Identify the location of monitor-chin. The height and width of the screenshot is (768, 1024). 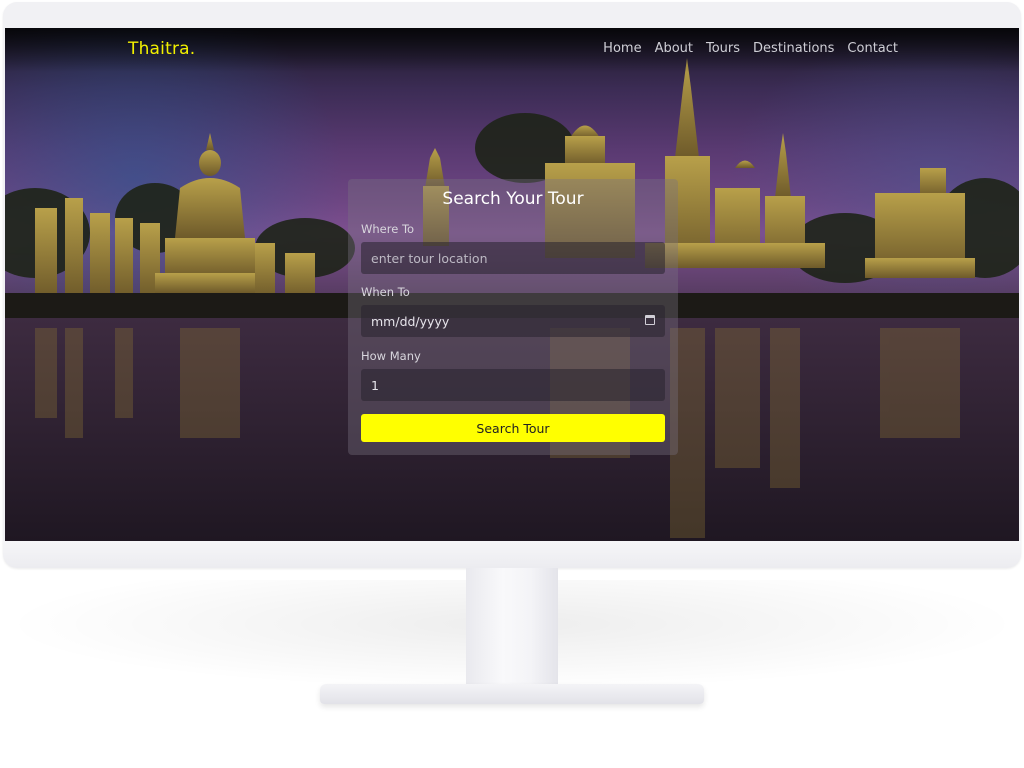
(512, 554).